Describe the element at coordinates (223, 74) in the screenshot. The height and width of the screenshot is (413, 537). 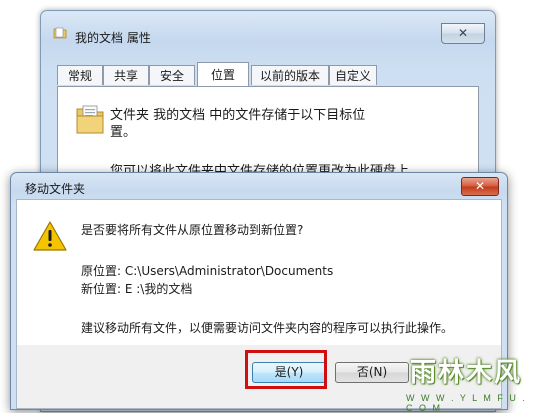
I see `tab-location: 位置` at that location.